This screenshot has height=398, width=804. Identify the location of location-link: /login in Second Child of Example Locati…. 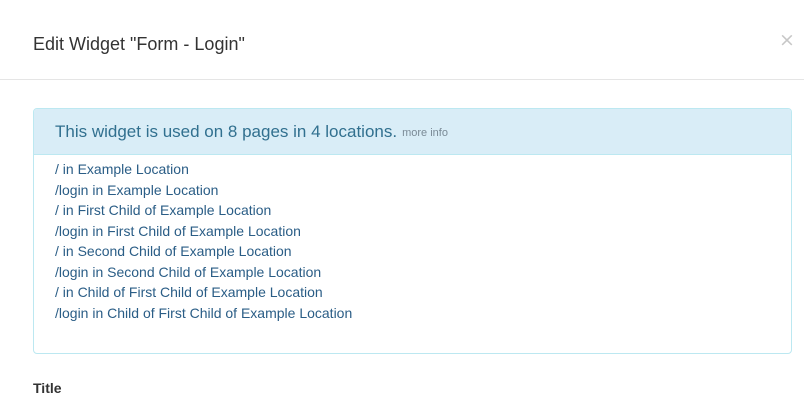
(188, 272).